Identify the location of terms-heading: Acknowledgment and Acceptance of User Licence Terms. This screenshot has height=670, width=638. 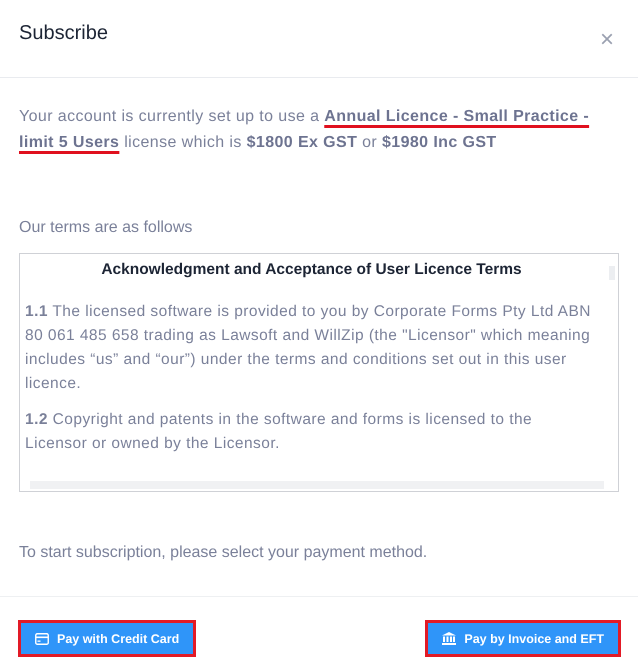
(311, 270).